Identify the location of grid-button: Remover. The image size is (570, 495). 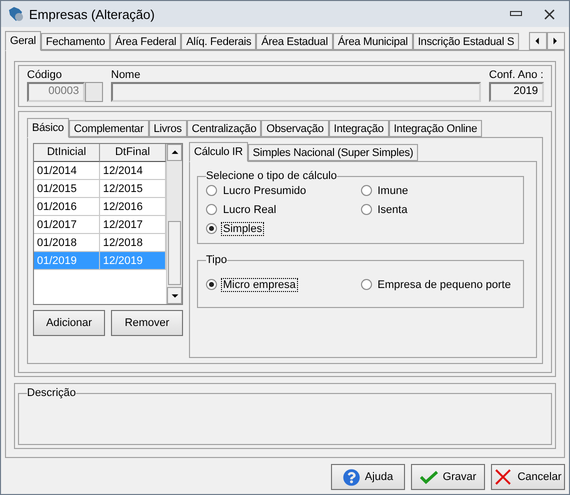
(147, 323).